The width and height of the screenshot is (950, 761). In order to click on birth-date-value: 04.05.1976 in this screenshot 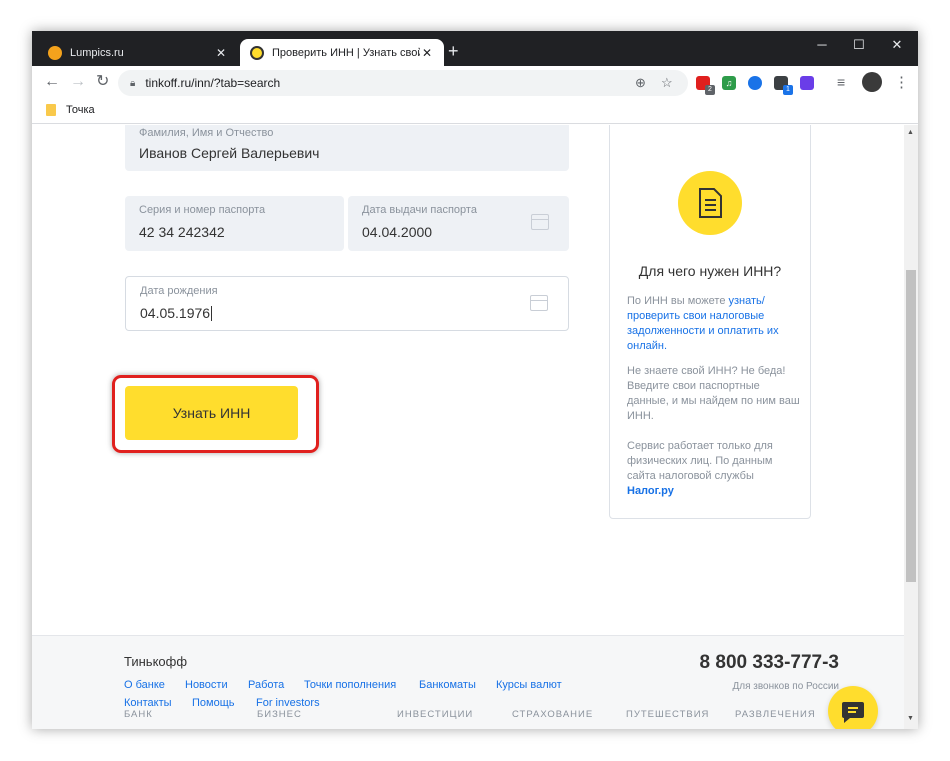, I will do `click(176, 313)`.